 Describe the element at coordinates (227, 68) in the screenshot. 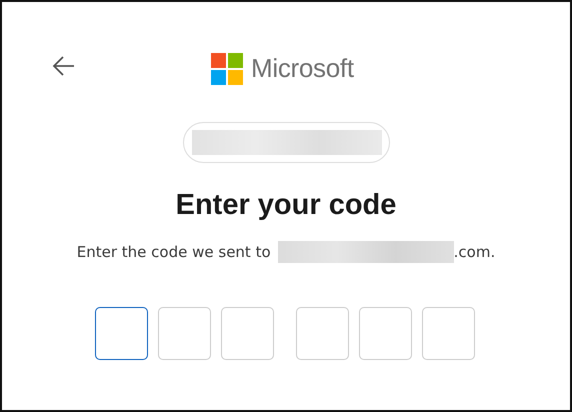

I see `logo-icon` at that location.